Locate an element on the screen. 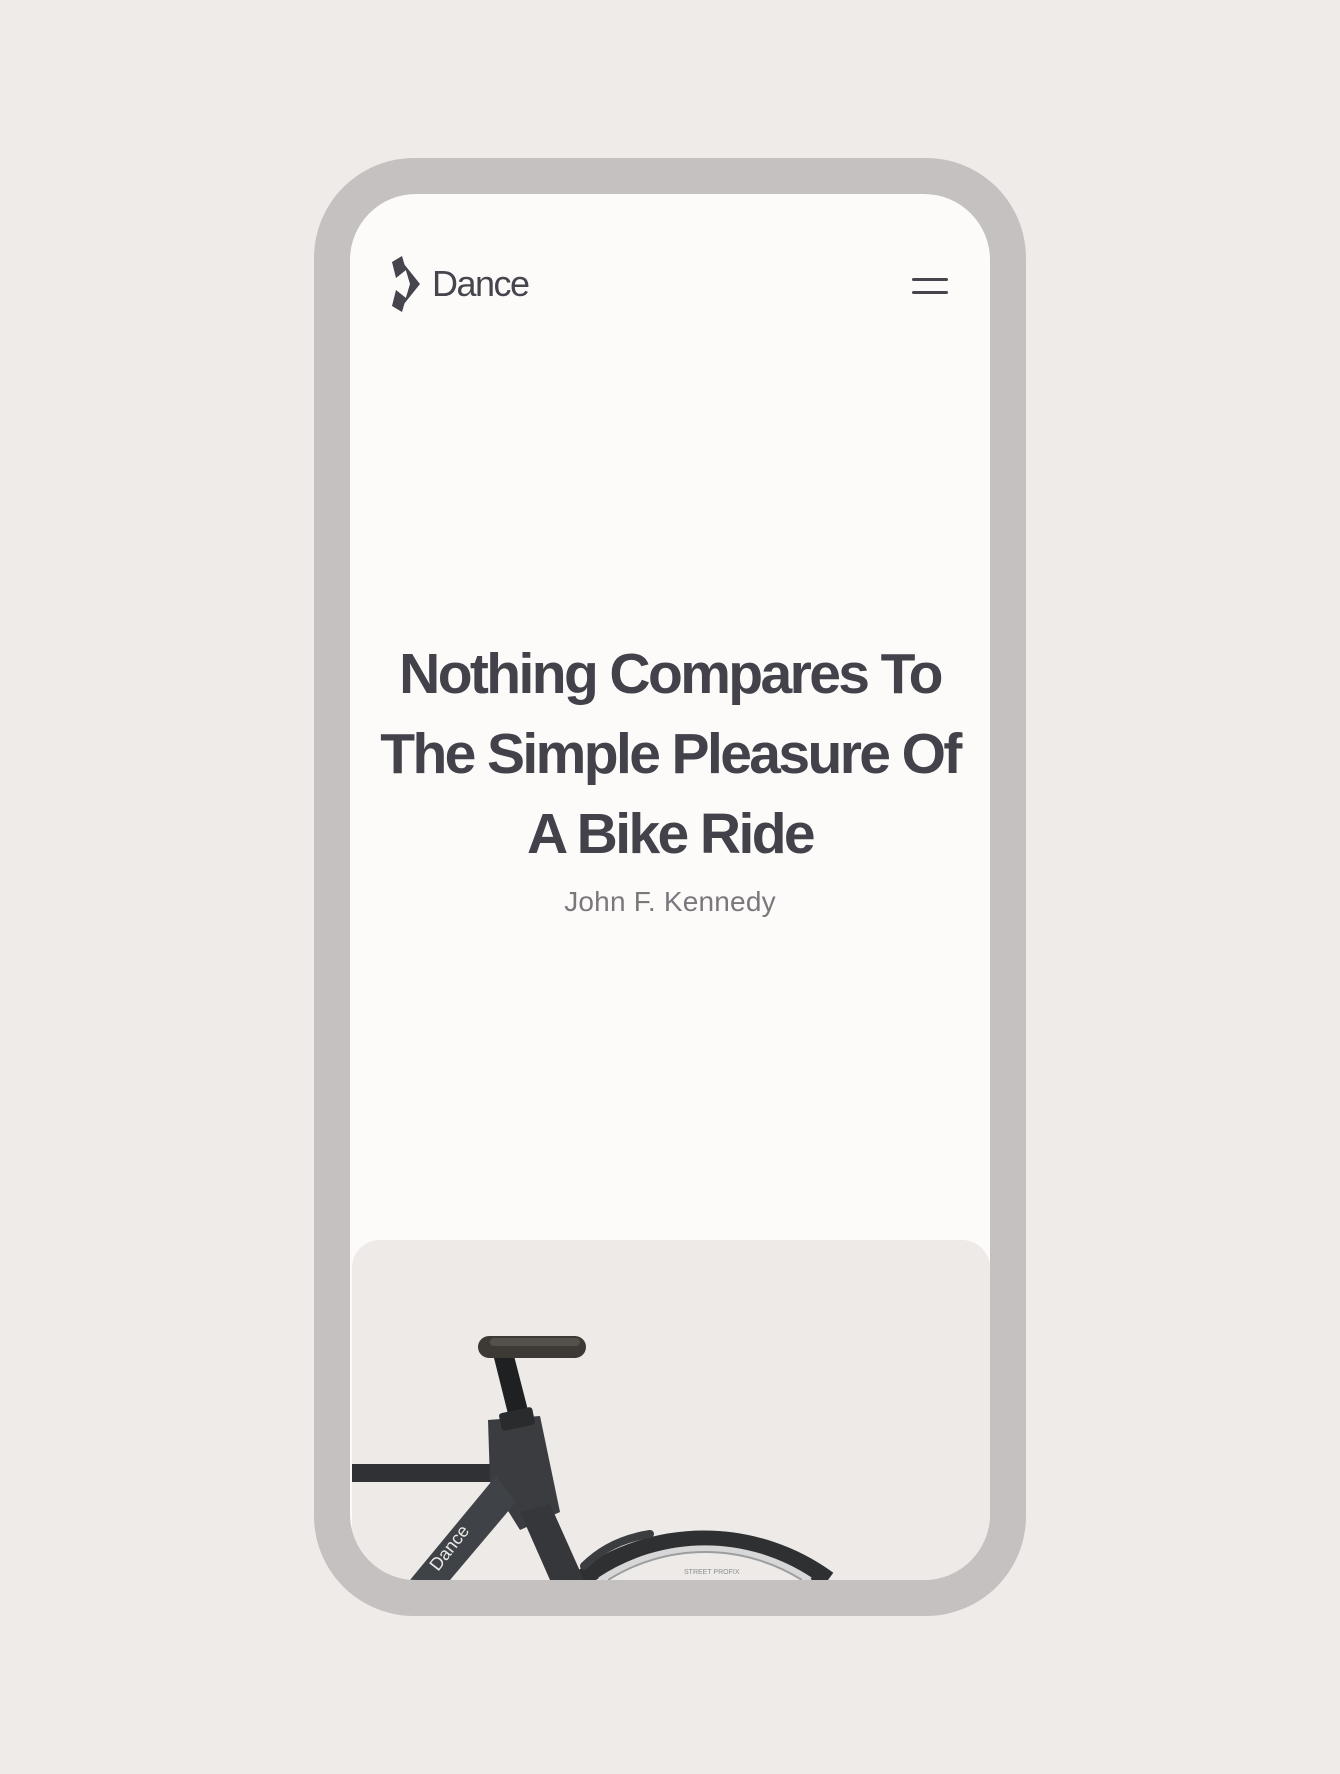  top-navbar: Dance is located at coordinates (670, 284).